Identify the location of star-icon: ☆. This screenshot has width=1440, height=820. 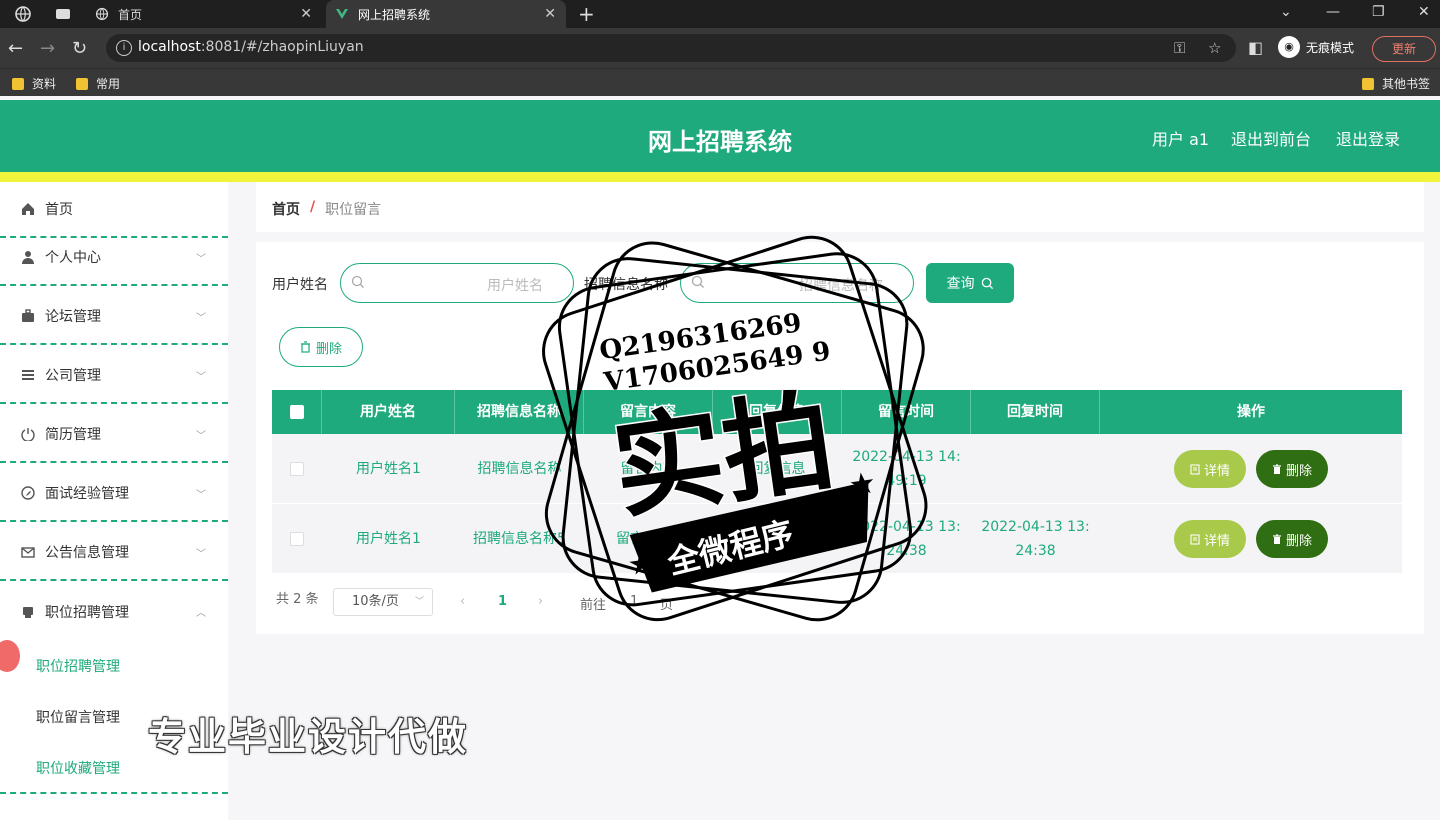
(1214, 48).